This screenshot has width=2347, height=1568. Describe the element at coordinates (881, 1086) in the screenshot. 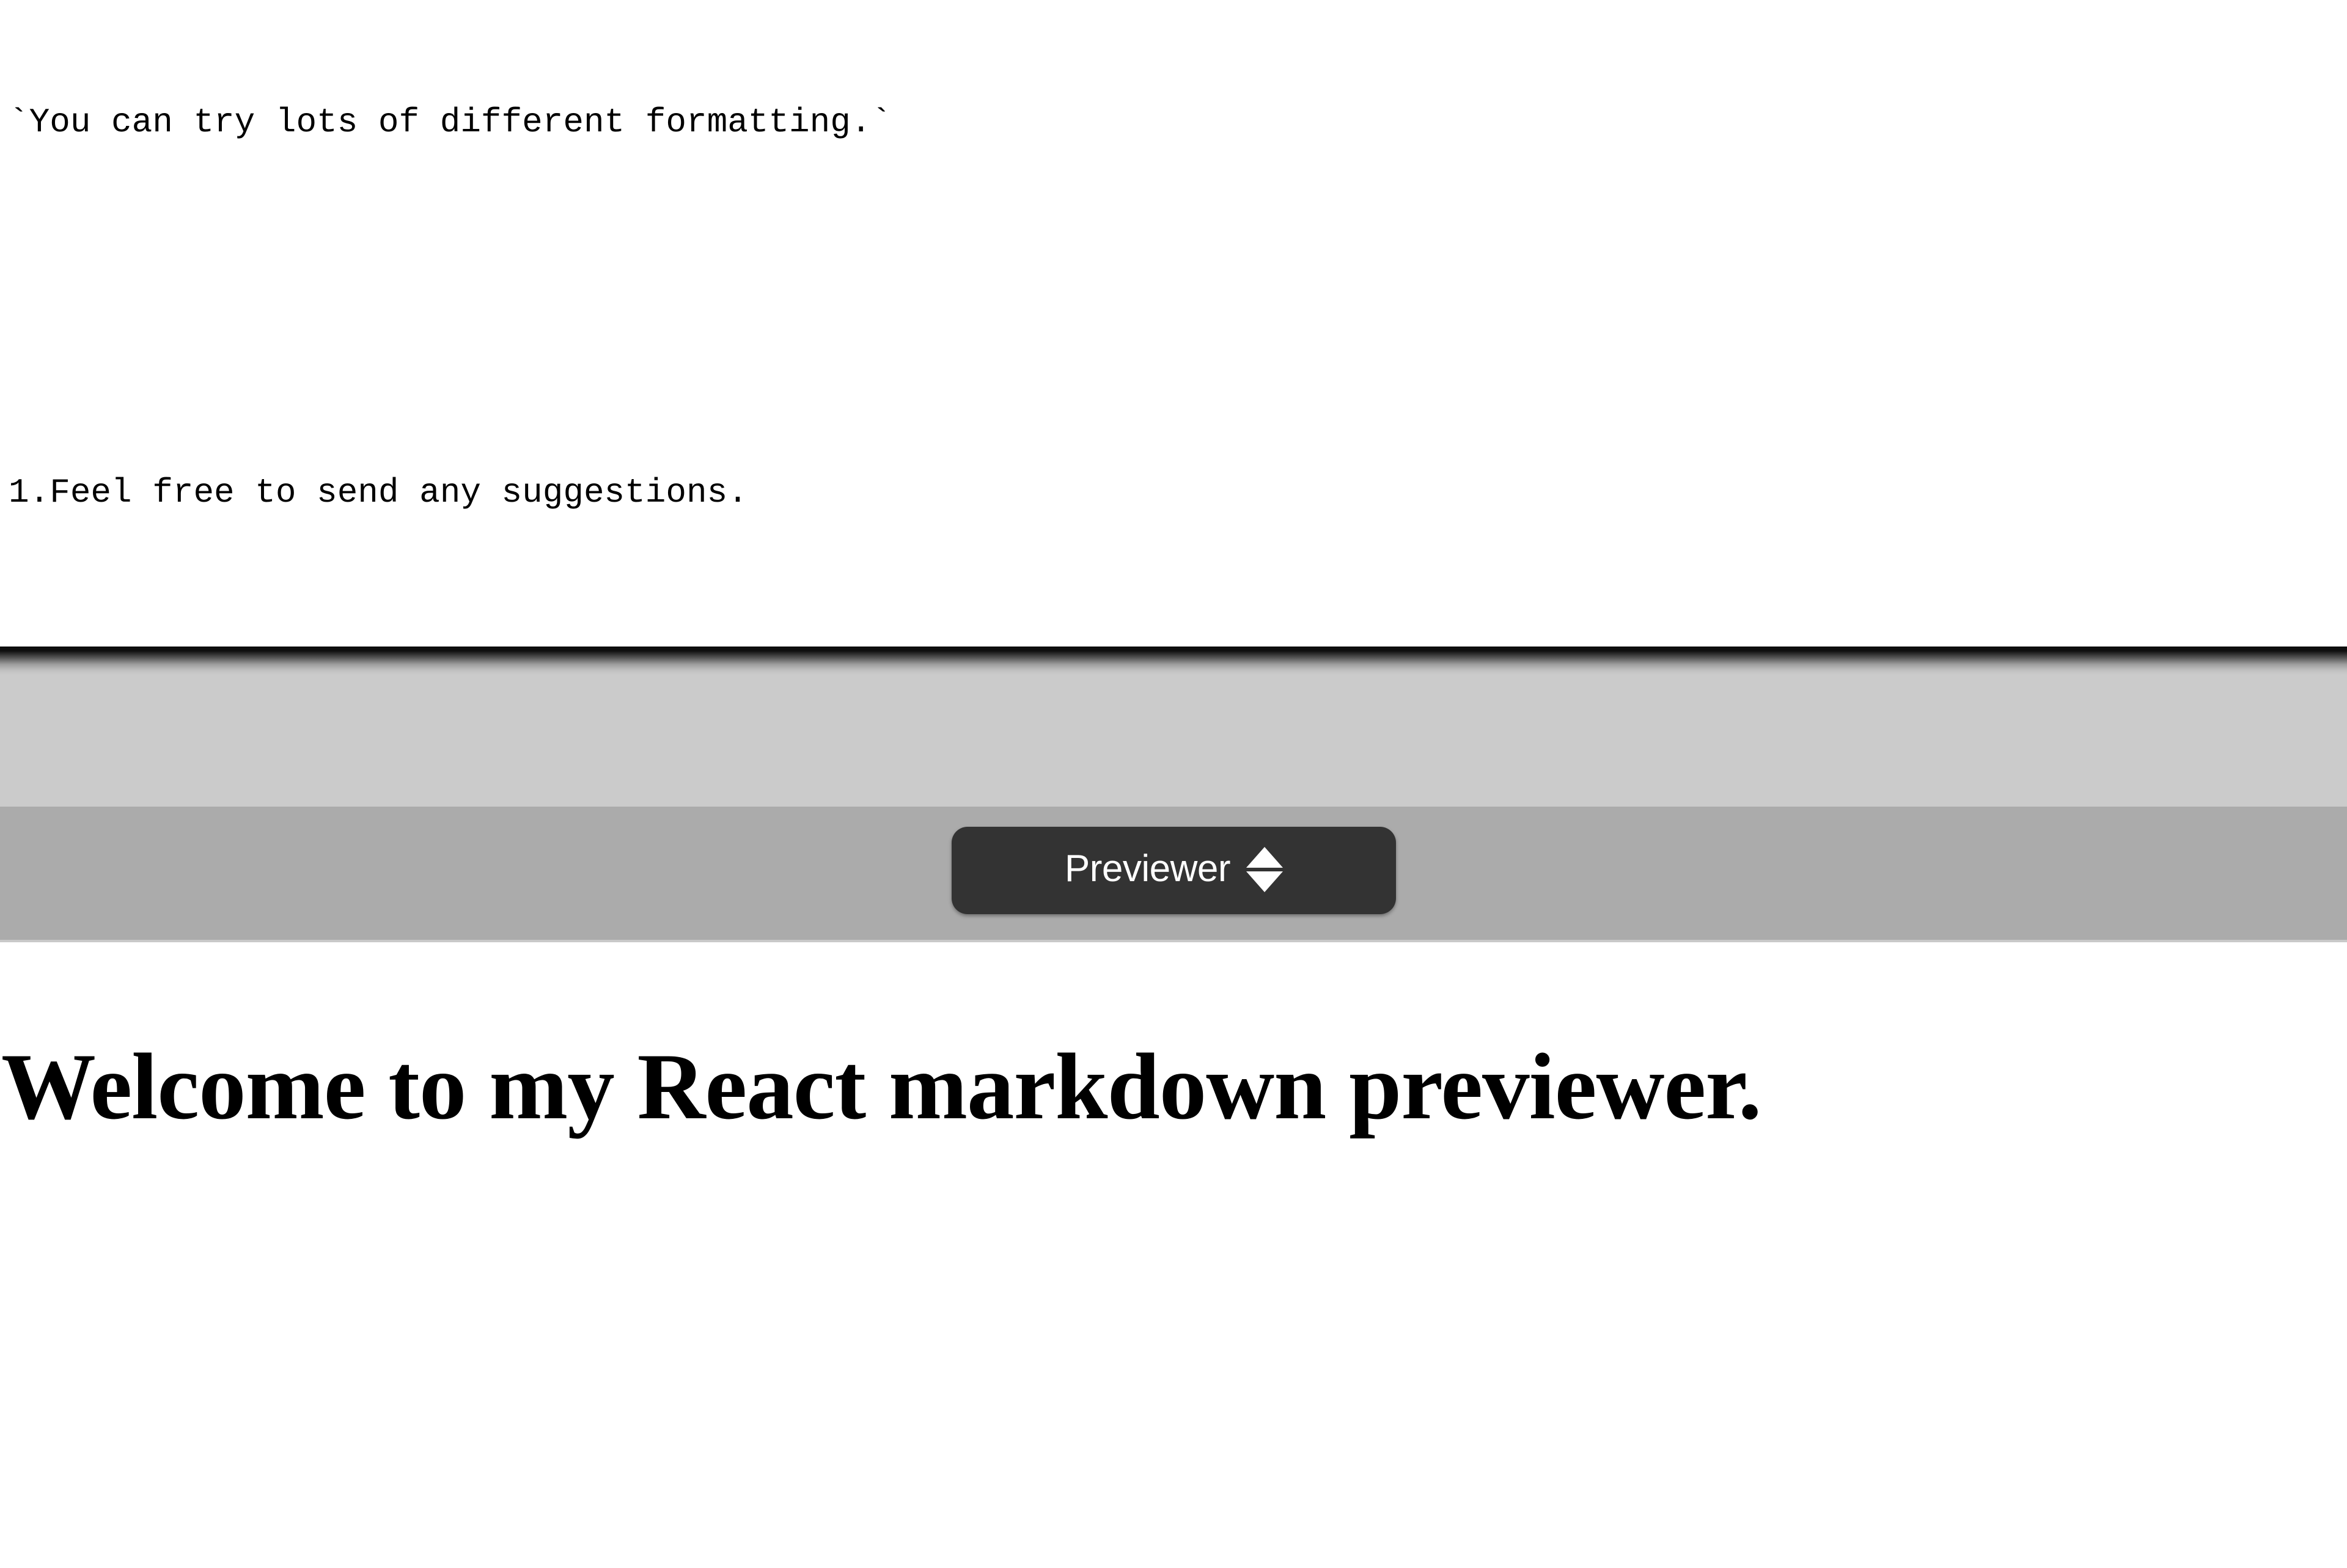

I see `preview-heading-1: Welcome to my React markdown previewer.` at that location.